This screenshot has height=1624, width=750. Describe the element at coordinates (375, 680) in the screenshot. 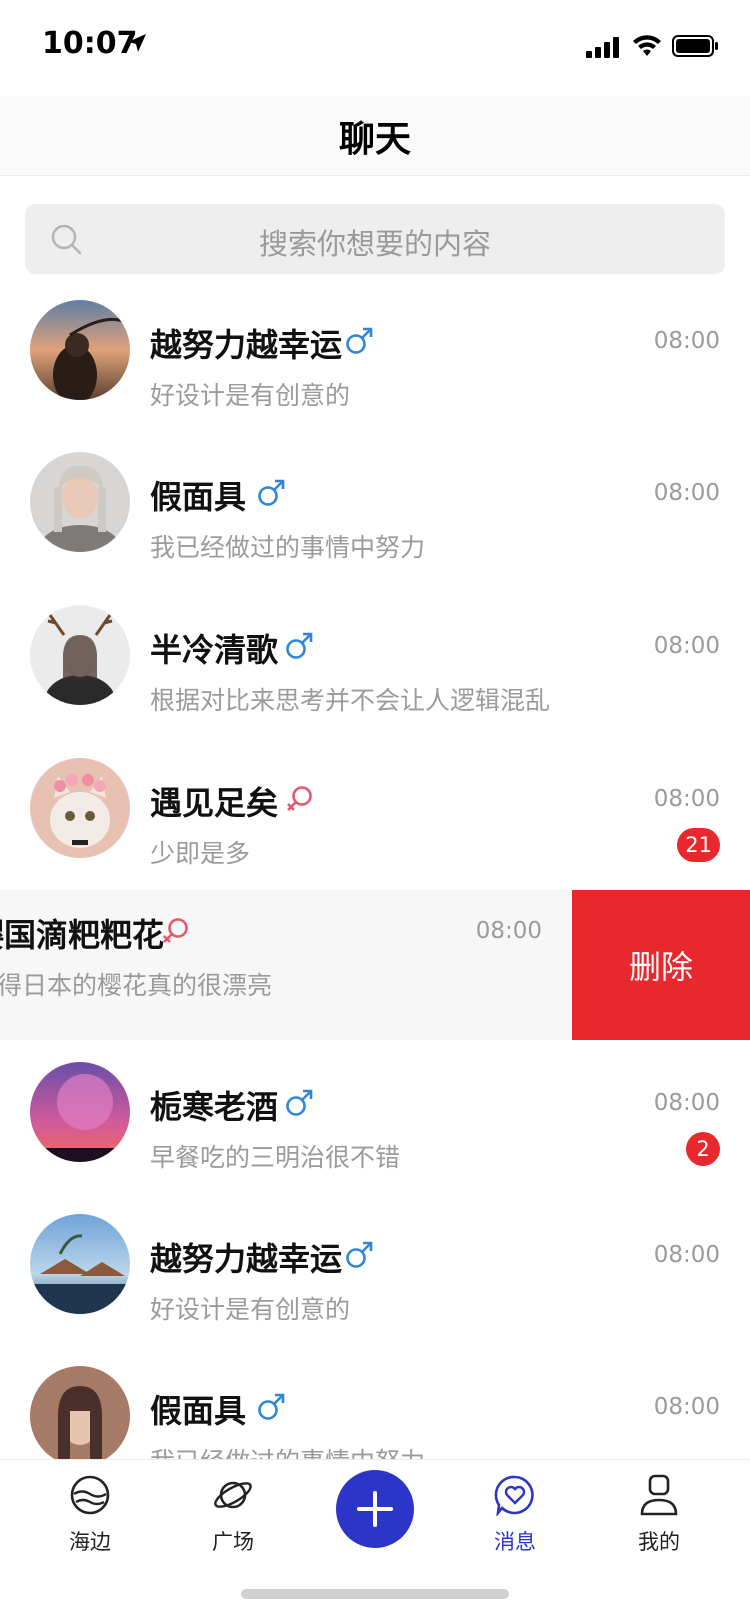

I see `chat-row: 半冷清歌 根据对比来思考并不会让人逻辑混乱 08:00` at that location.